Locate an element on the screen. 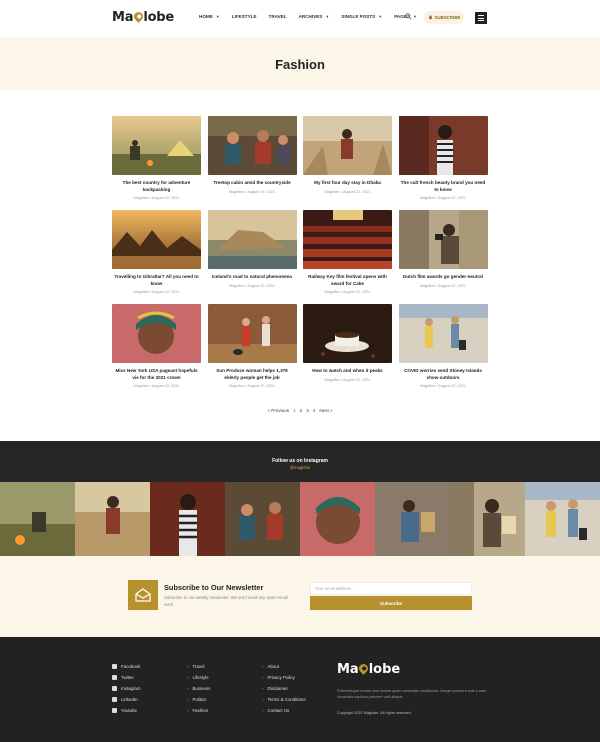 The image size is (600, 742). footer-link-label: Lifestyle is located at coordinates (200, 677).